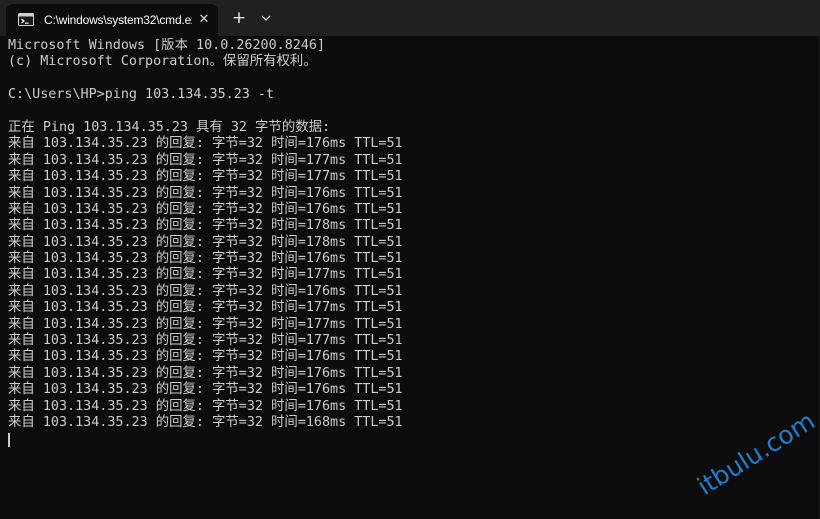 The height and width of the screenshot is (519, 820). What do you see at coordinates (169, 127) in the screenshot?
I see `terminal-line: 正在 Ping 103.134.35.23 具有 32 字节的数据:` at bounding box center [169, 127].